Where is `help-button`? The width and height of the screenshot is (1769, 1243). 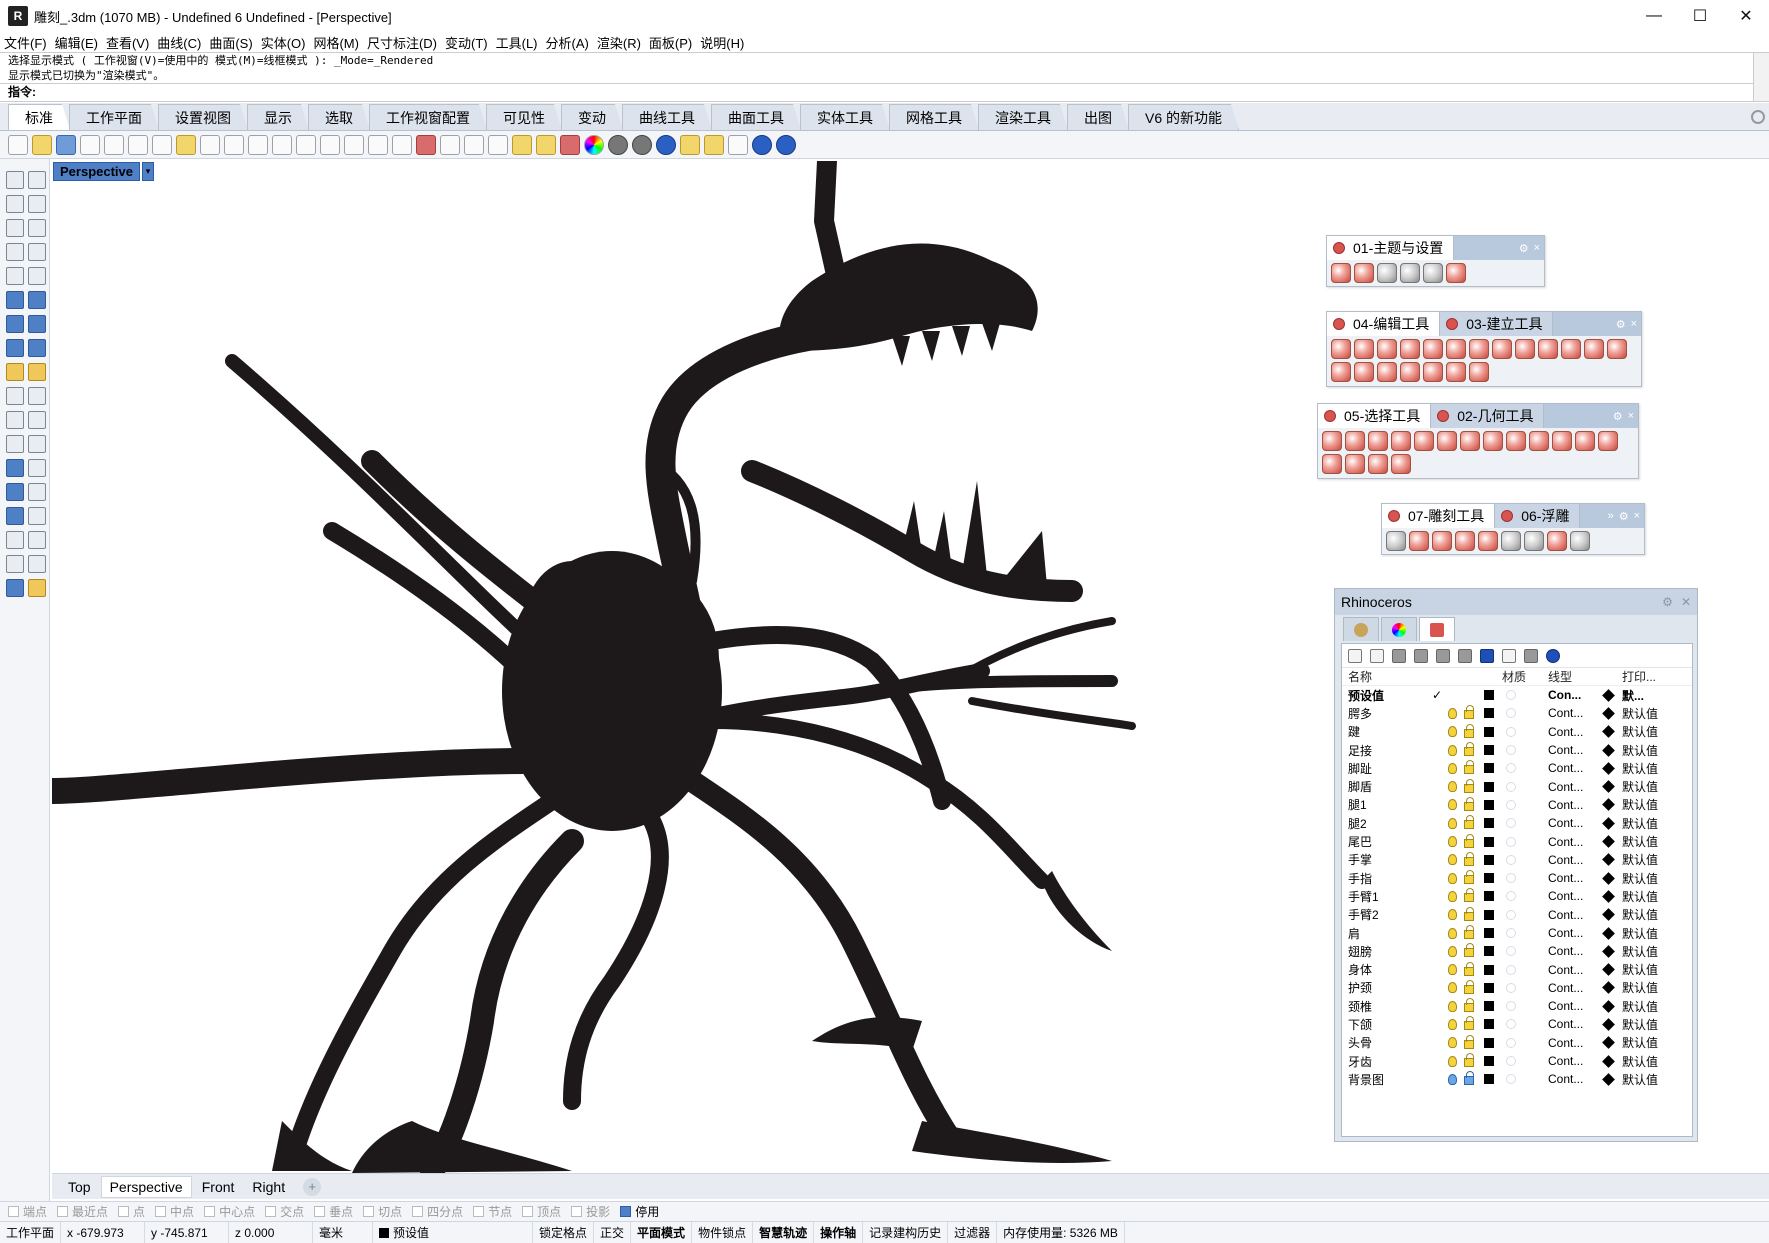 help-button is located at coordinates (1410, 273).